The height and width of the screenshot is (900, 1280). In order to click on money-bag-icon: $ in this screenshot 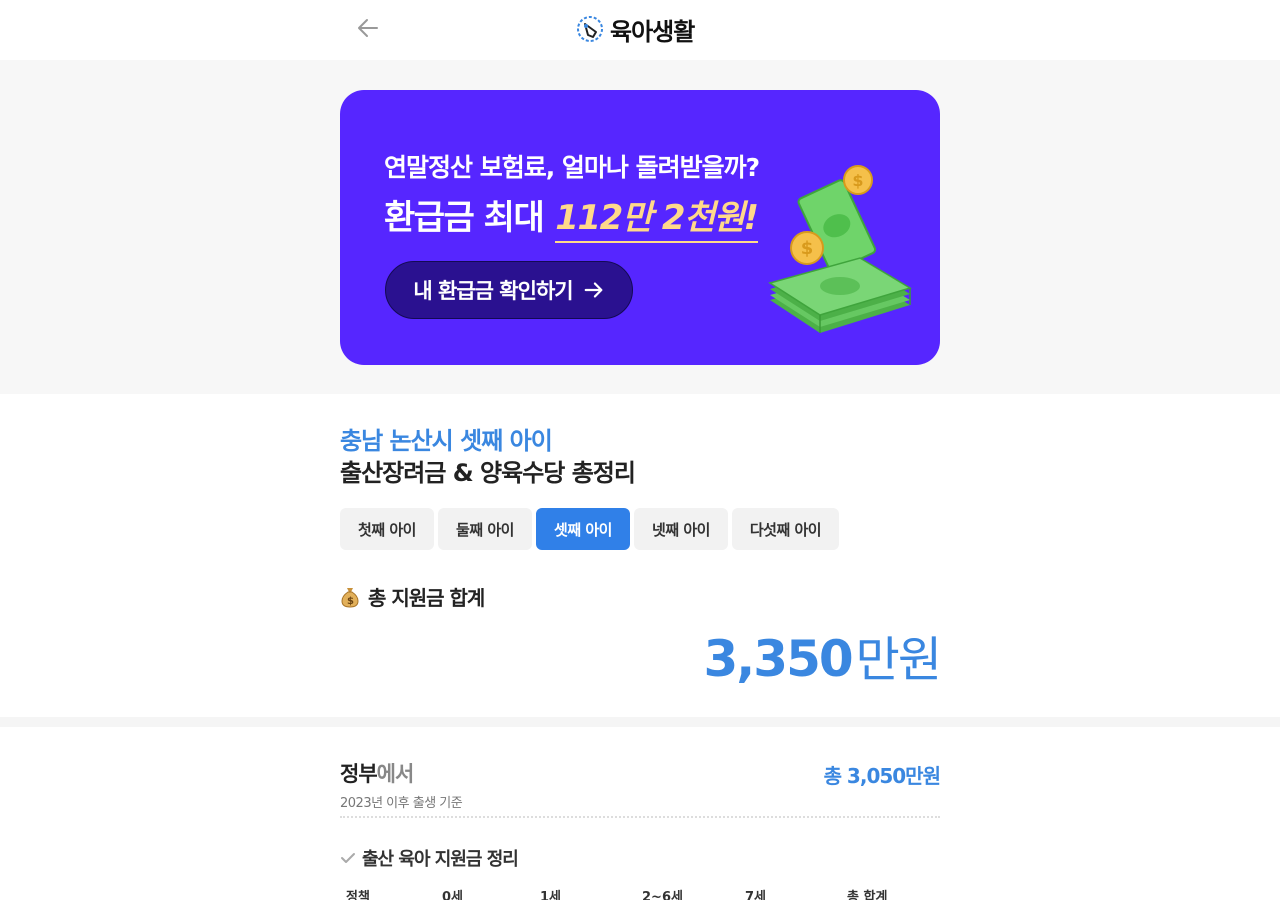, I will do `click(350, 597)`.